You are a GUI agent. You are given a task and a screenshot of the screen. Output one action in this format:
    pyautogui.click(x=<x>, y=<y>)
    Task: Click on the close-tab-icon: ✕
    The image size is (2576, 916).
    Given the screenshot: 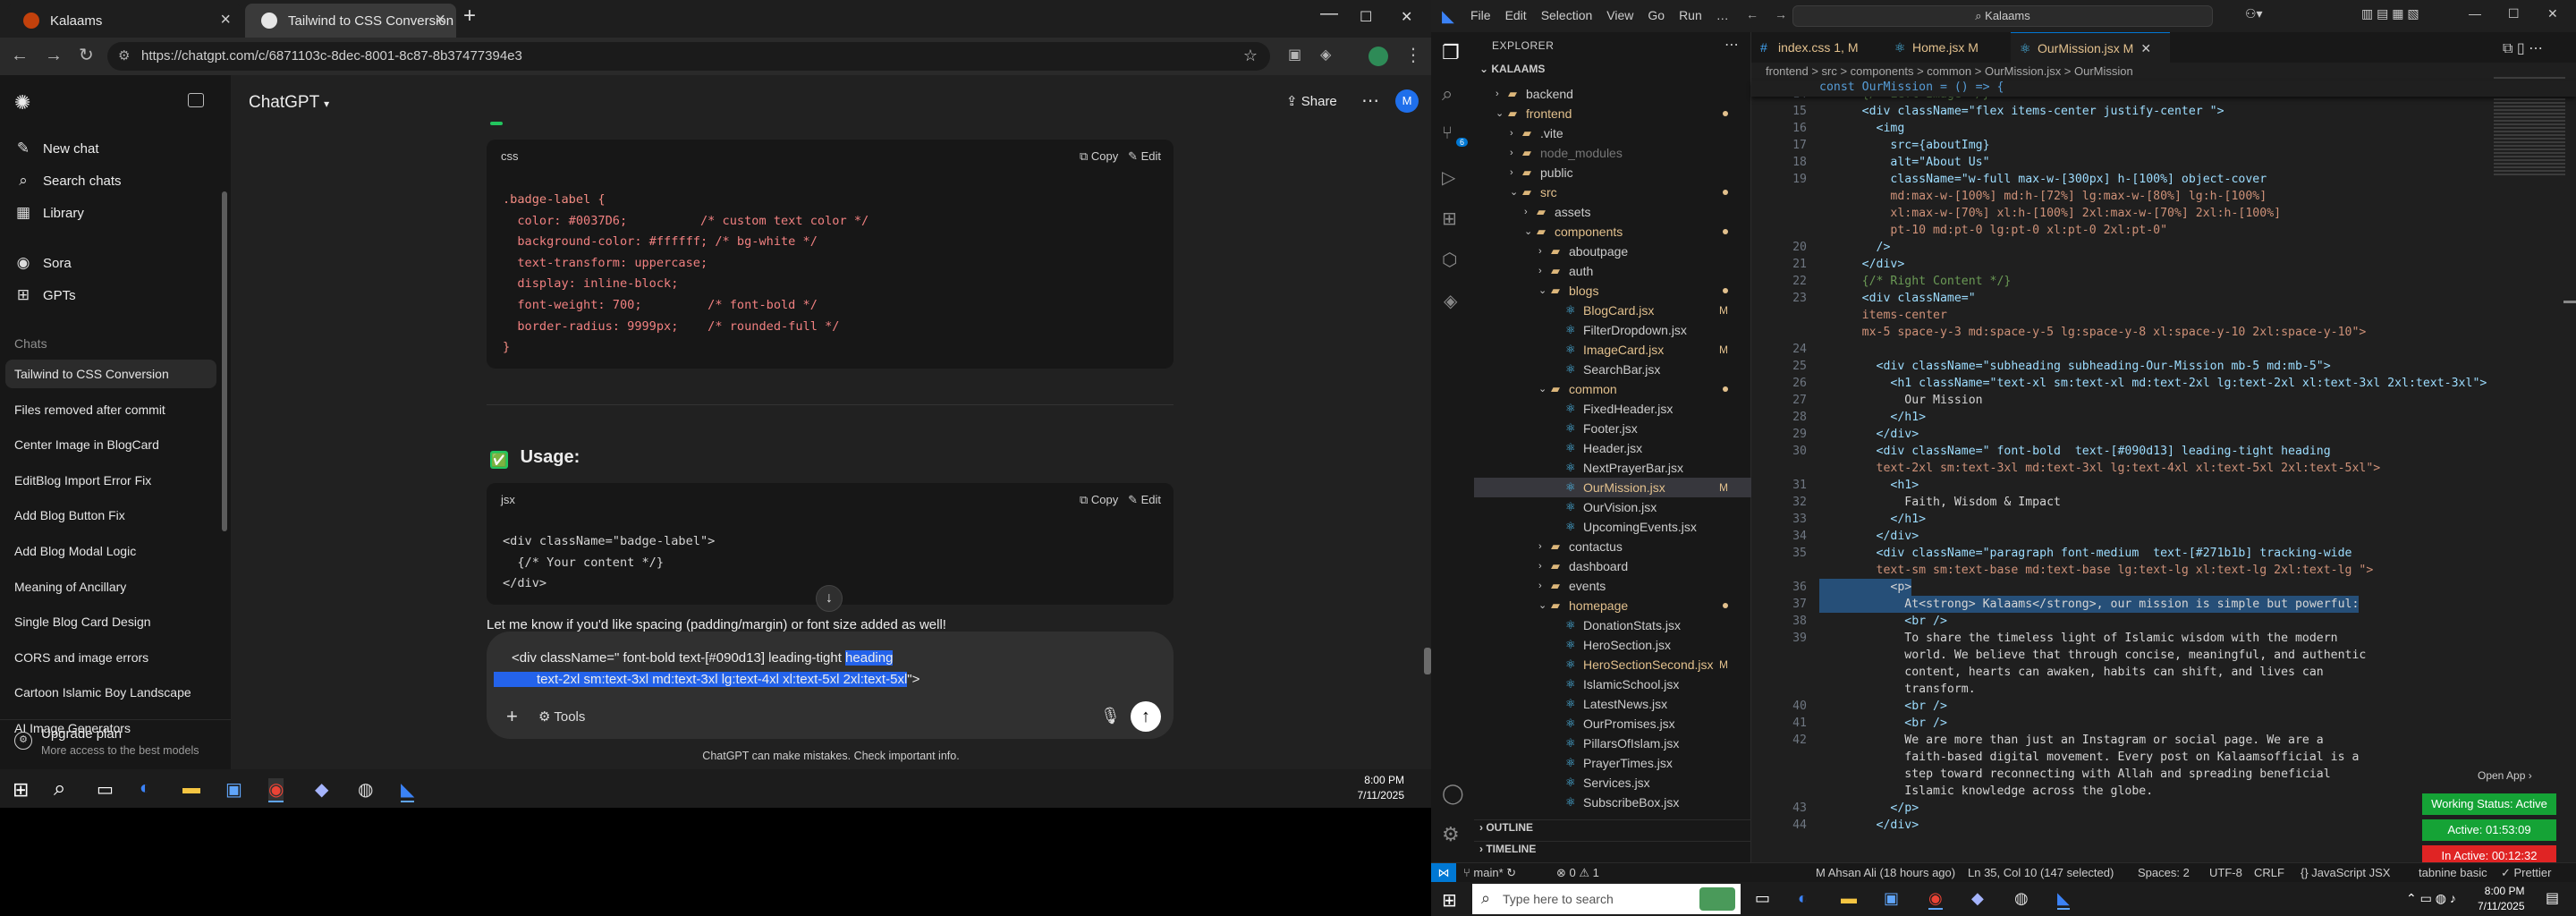 What is the action you would take?
    pyautogui.click(x=2145, y=48)
    